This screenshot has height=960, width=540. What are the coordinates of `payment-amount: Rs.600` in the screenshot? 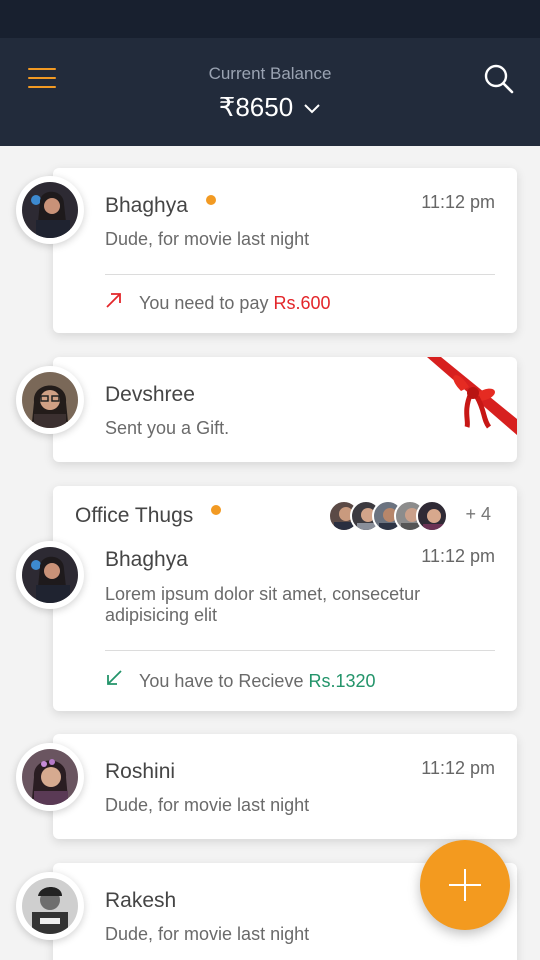 It's located at (302, 303).